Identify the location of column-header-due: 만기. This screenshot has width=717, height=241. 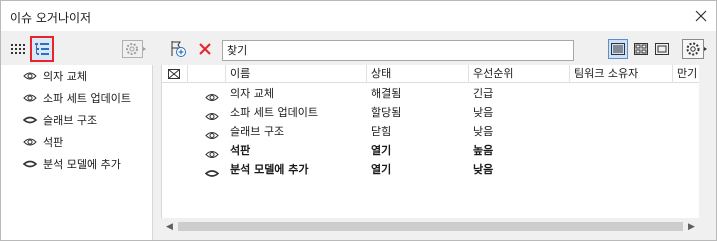
(686, 74).